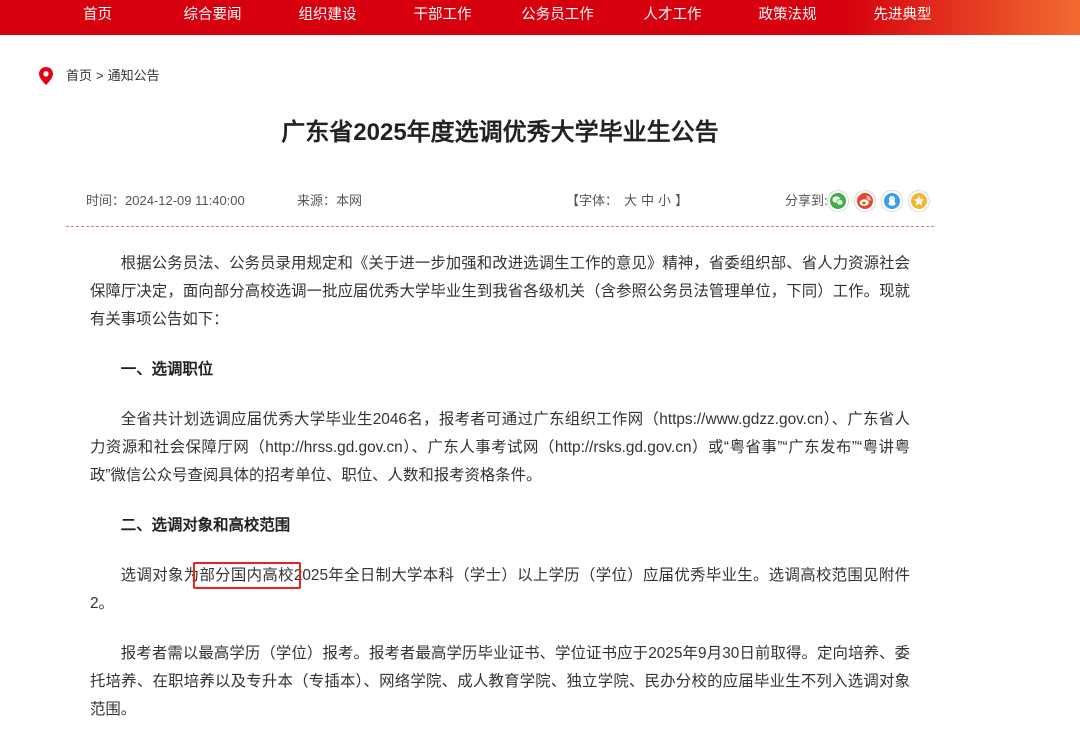 This screenshot has height=746, width=1080. What do you see at coordinates (500, 226) in the screenshot?
I see `meta-divider` at bounding box center [500, 226].